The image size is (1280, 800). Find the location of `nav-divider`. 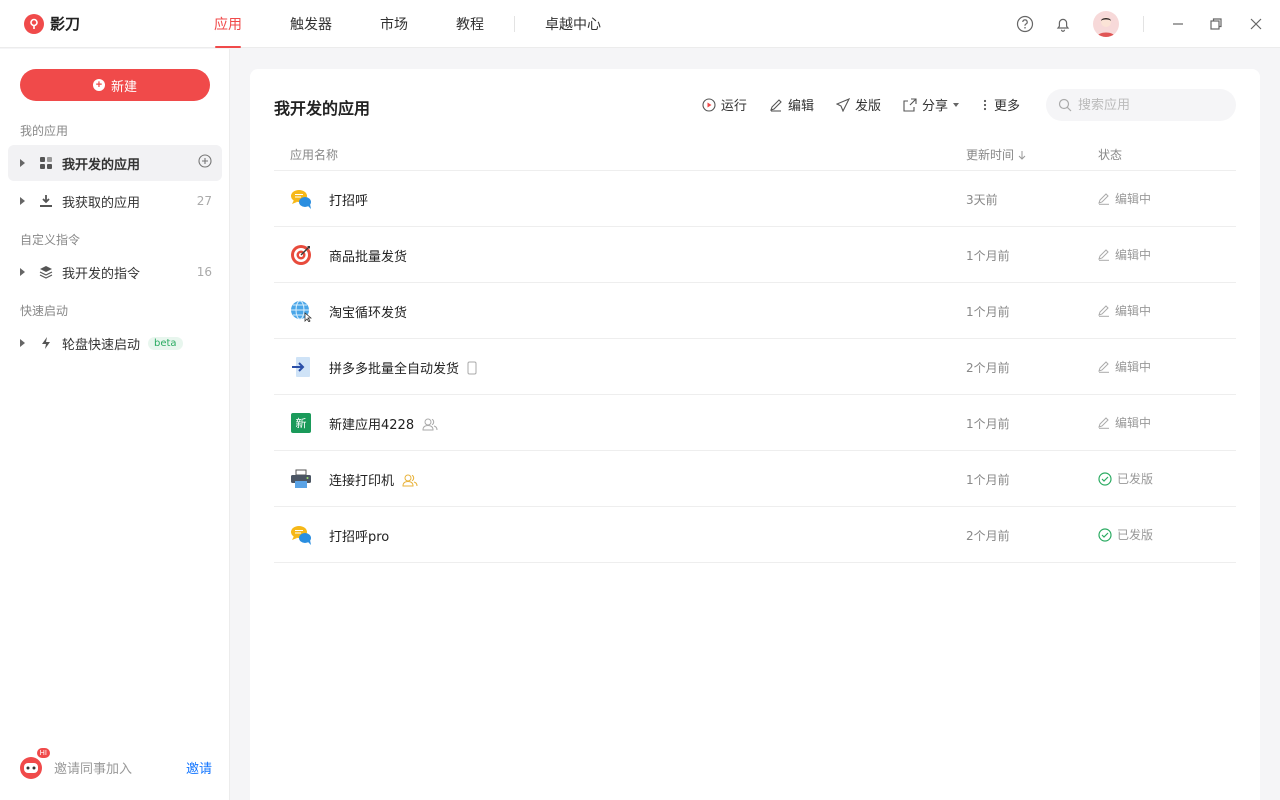

nav-divider is located at coordinates (514, 24).